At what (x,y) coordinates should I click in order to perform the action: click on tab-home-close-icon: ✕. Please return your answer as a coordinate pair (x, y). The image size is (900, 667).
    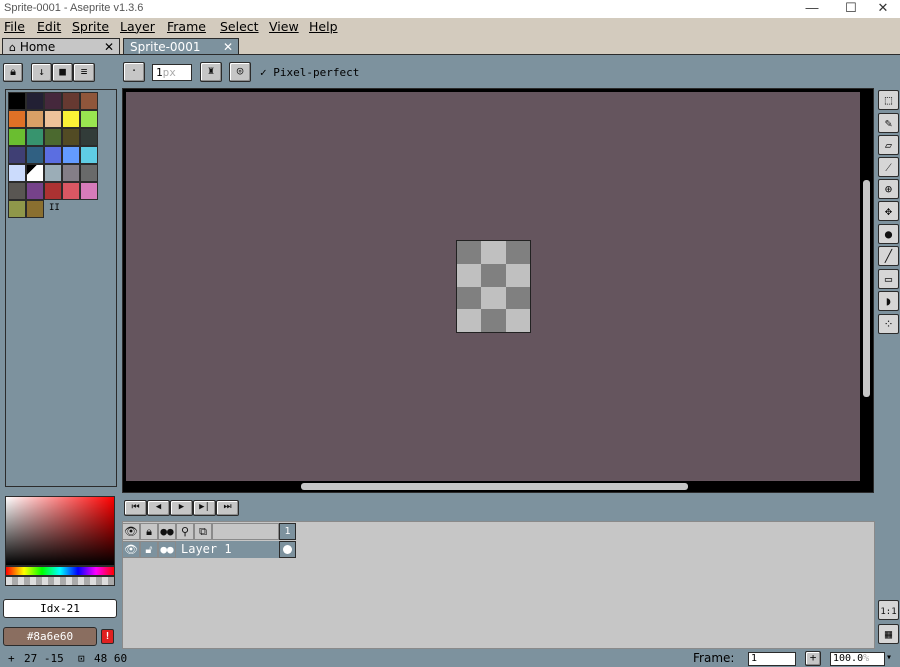
    Looking at the image, I should click on (109, 47).